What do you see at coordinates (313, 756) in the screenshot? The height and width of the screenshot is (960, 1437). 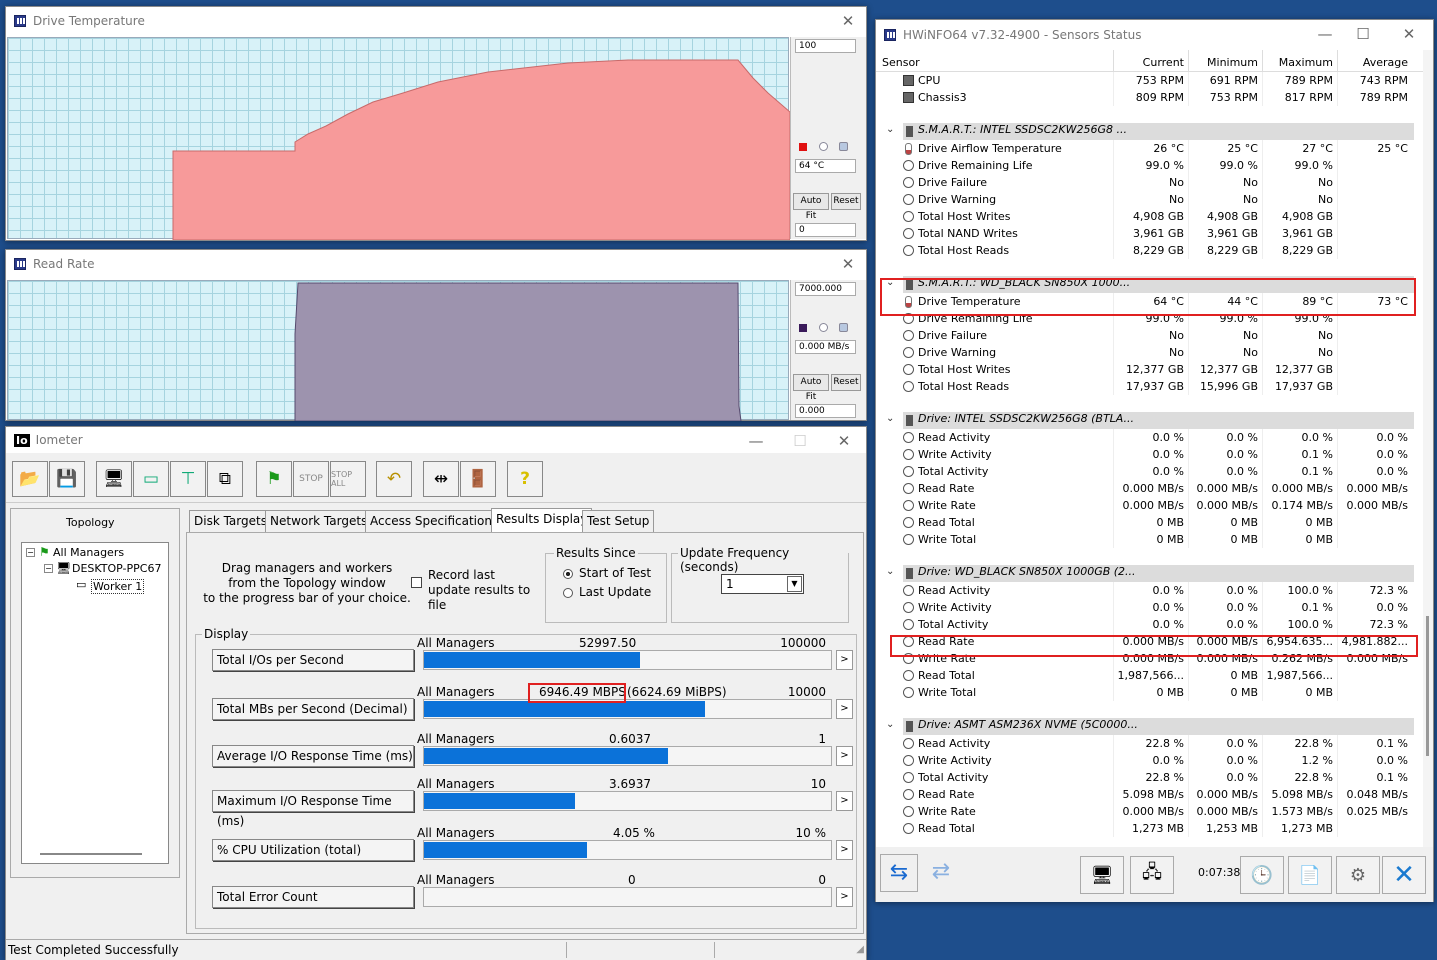 I see `metric-button: Average I/O Response Time (ms)` at bounding box center [313, 756].